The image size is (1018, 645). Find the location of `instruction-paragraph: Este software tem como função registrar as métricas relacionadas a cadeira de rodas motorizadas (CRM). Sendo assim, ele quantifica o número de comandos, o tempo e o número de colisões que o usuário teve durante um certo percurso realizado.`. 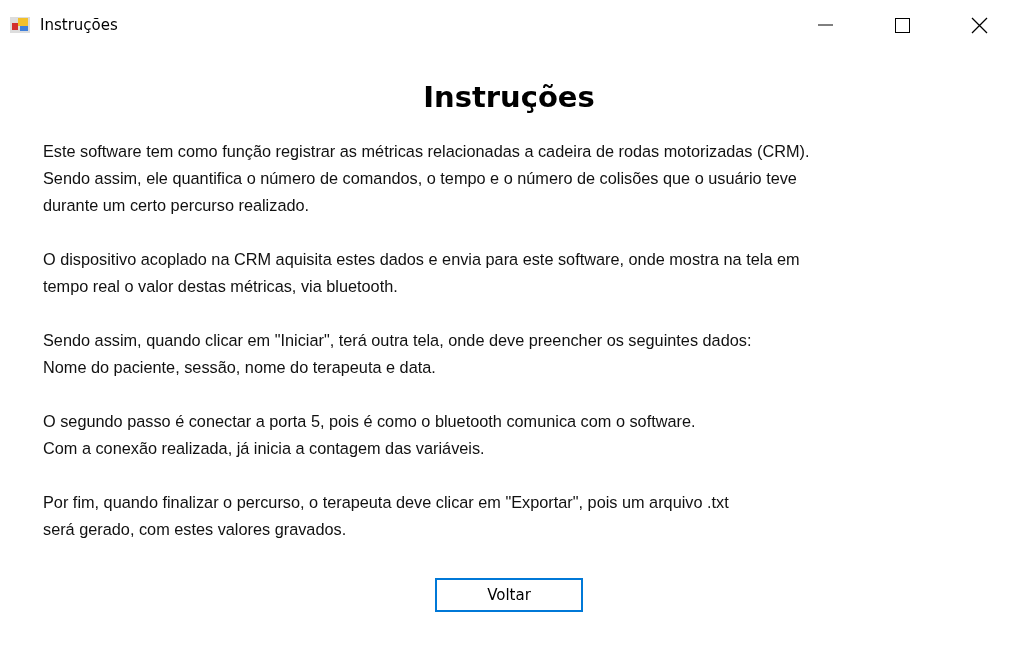

instruction-paragraph: Este software tem como função registrar as métricas relacionadas a cadeira de rodas motorizadas (CRM). Sendo assim, ele quantifica o número de comandos, o tempo e o número de colisões que o usuário teve durante um certo percurso realizado. is located at coordinates (427, 178).